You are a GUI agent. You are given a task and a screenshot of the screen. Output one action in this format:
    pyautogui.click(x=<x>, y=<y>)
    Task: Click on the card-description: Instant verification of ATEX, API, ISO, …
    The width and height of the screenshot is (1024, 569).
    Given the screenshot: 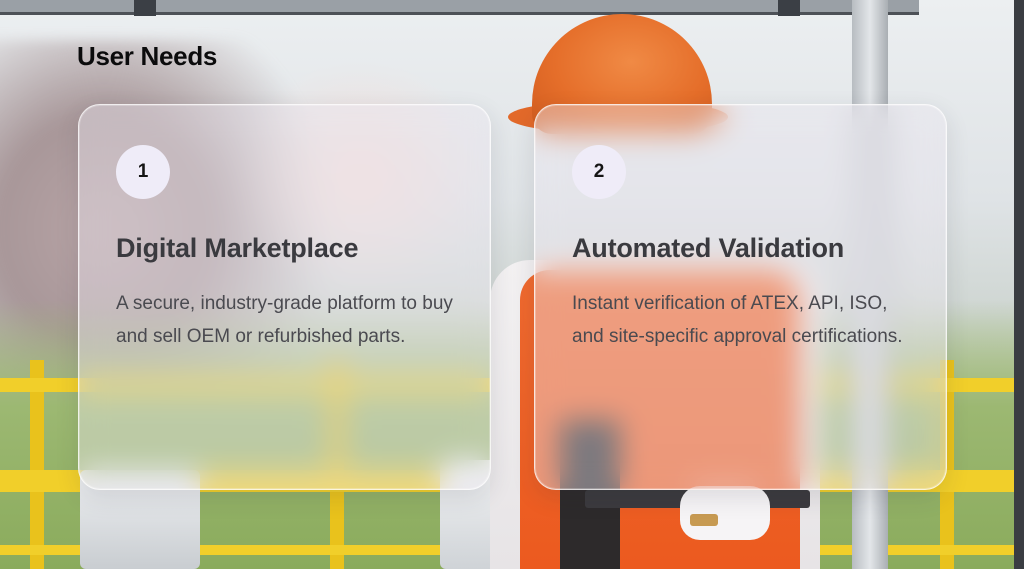 What is the action you would take?
    pyautogui.click(x=737, y=320)
    